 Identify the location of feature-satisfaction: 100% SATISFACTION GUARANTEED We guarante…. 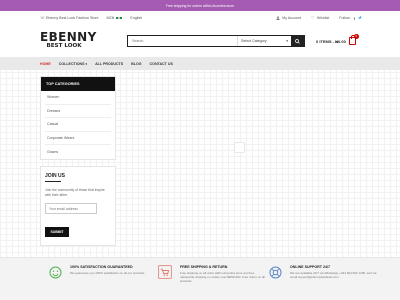
(103, 280).